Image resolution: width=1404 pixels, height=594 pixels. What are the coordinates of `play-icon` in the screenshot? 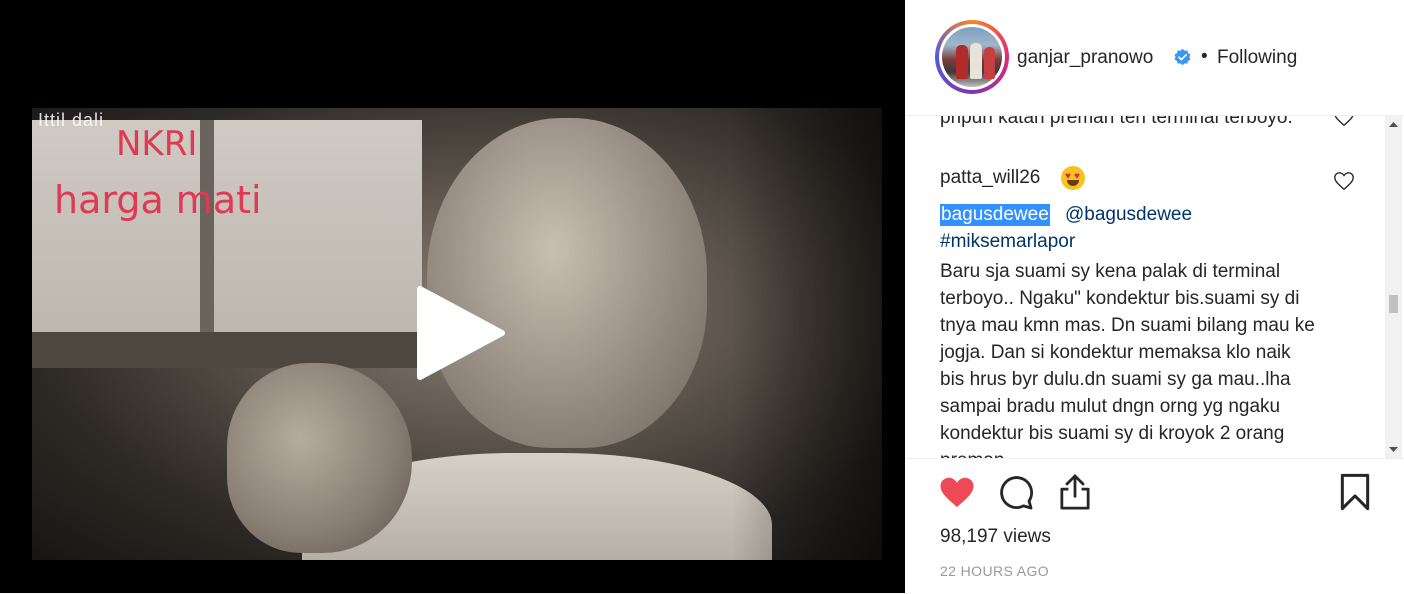 It's located at (461, 333).